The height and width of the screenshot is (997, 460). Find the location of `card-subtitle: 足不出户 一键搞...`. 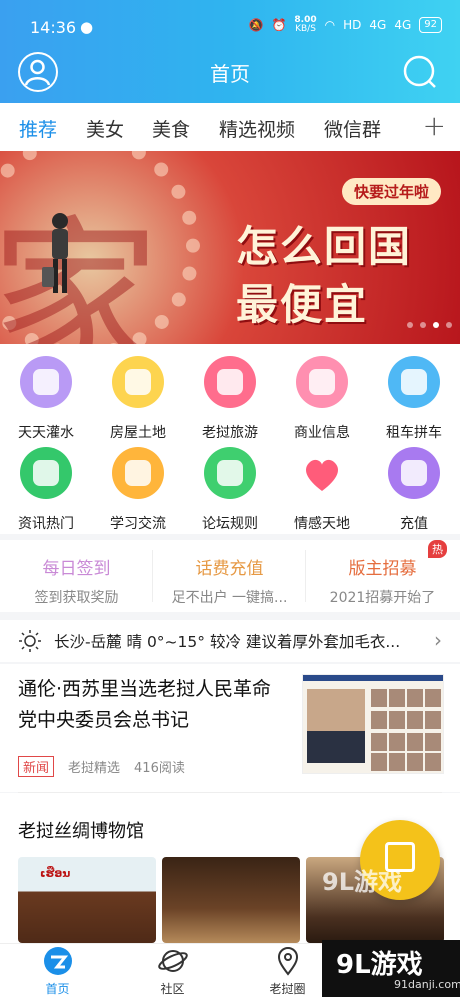

card-subtitle: 足不出户 一键搞... is located at coordinates (229, 598).